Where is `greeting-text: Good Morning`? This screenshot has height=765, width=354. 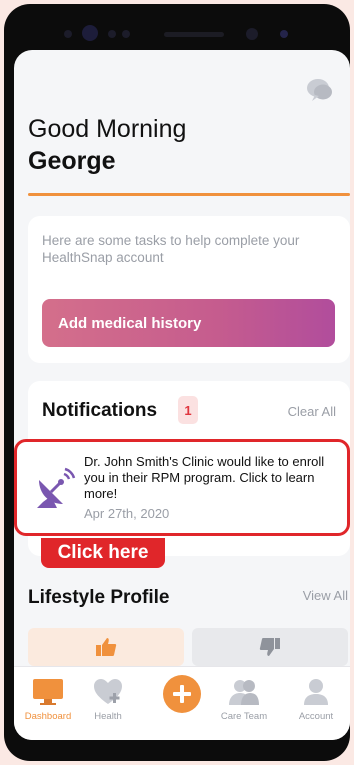 greeting-text: Good Morning is located at coordinates (107, 129).